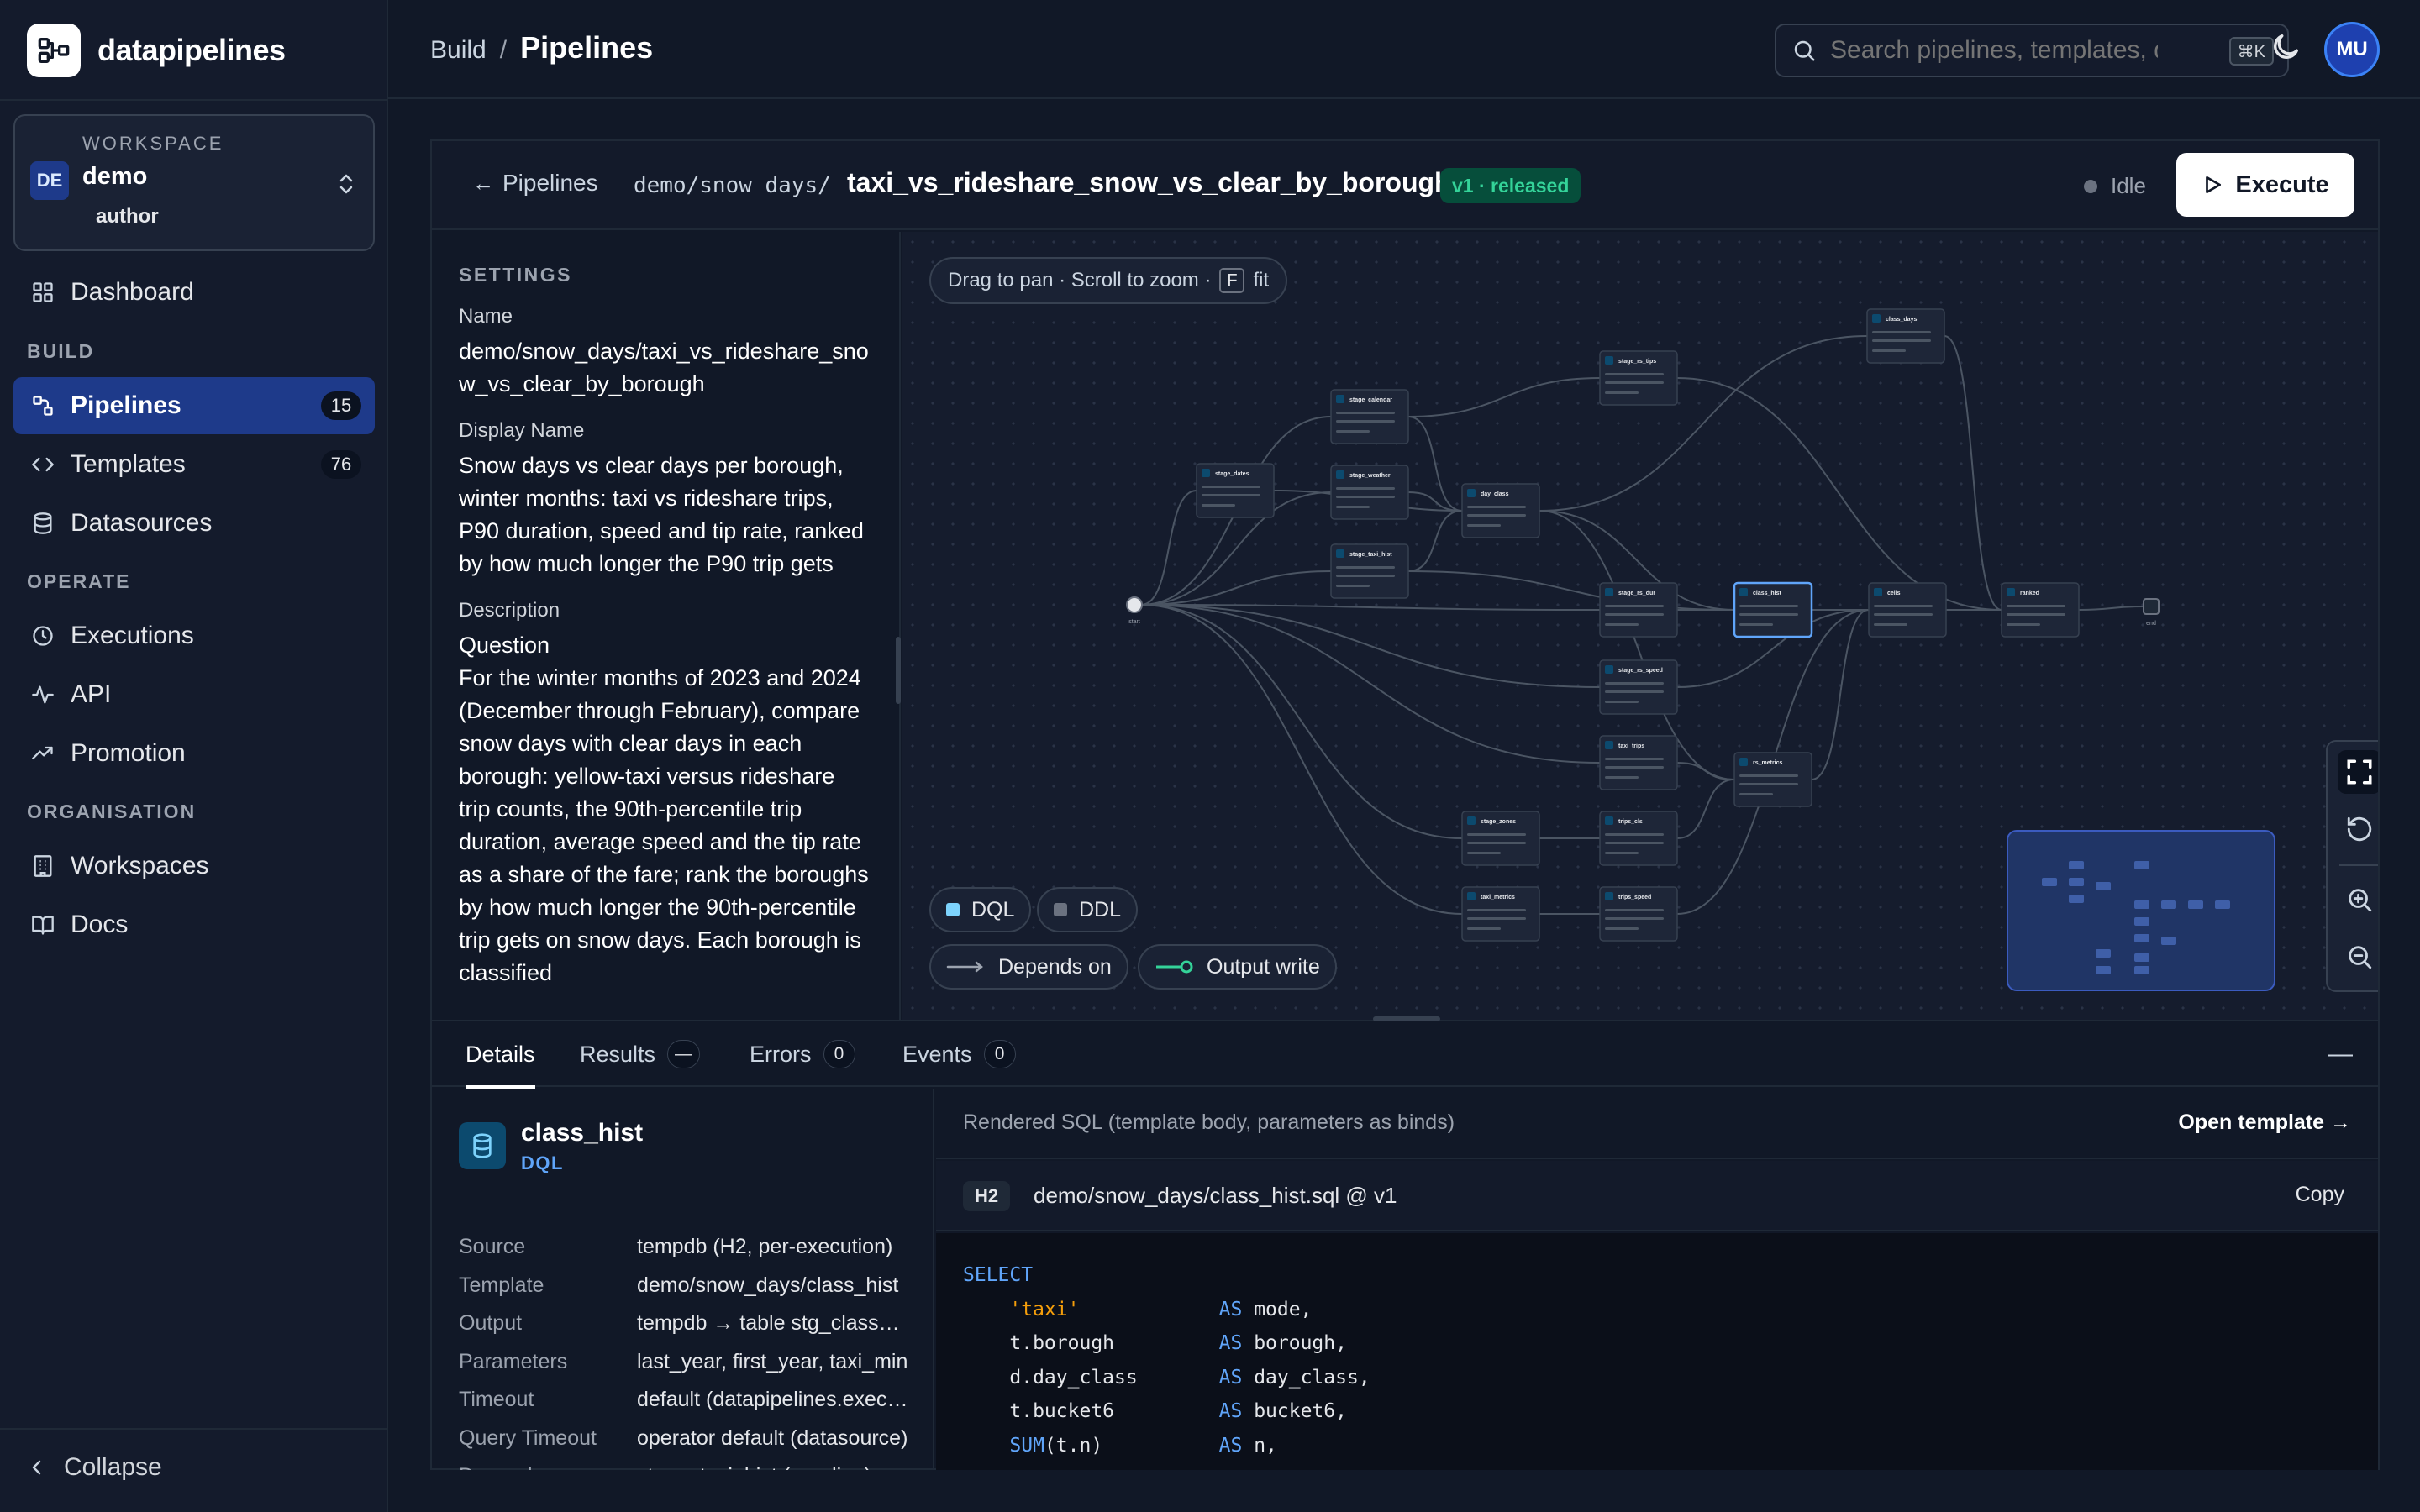 This screenshot has height=1512, width=2420. Describe the element at coordinates (953, 909) in the screenshot. I see `dql-swatch-icon` at that location.